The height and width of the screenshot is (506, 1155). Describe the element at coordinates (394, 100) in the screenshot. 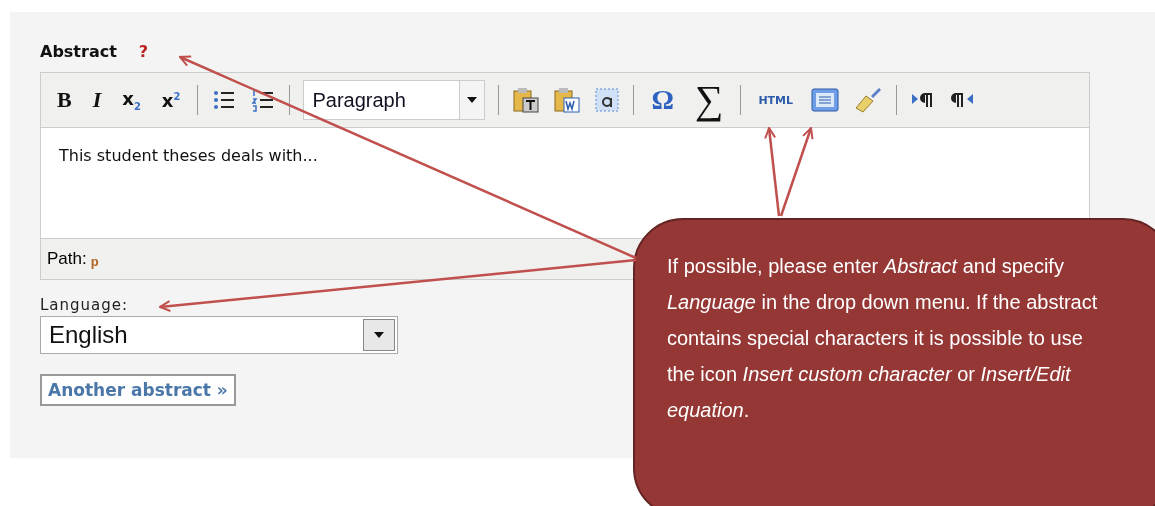

I see `format-dropdown: Paragraph` at that location.